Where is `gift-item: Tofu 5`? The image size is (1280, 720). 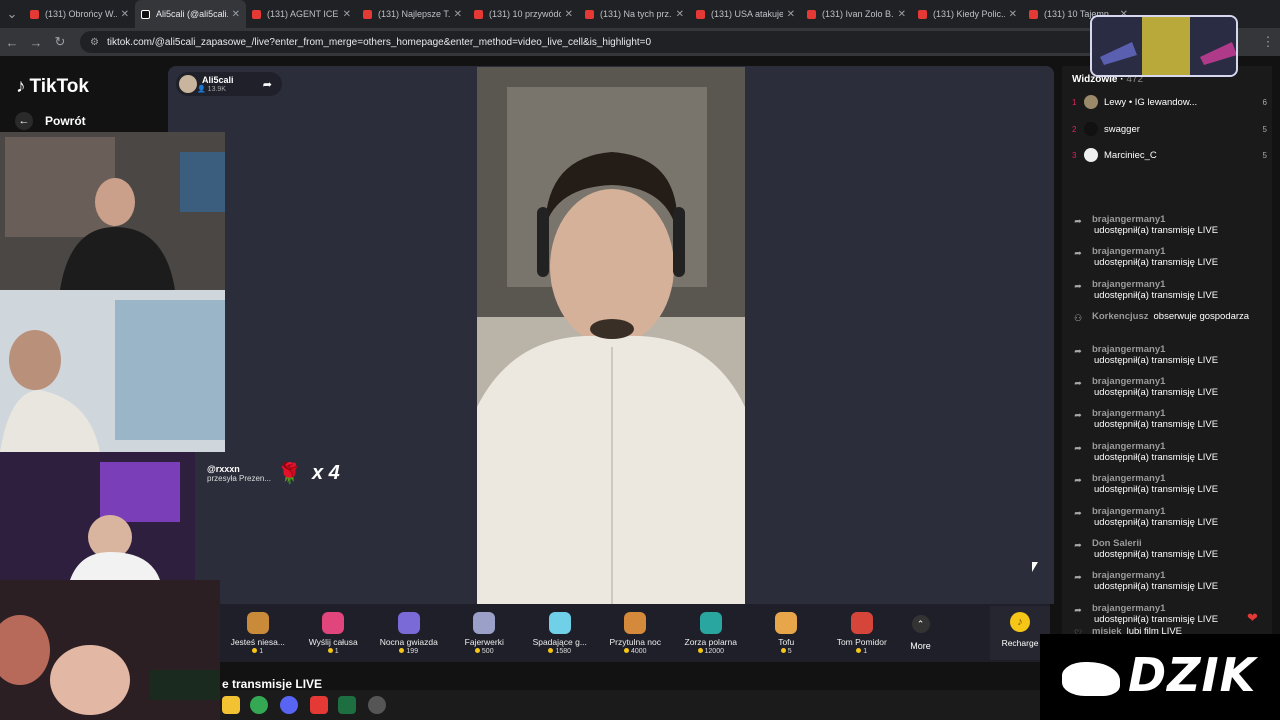 gift-item: Tofu 5 is located at coordinates (787, 633).